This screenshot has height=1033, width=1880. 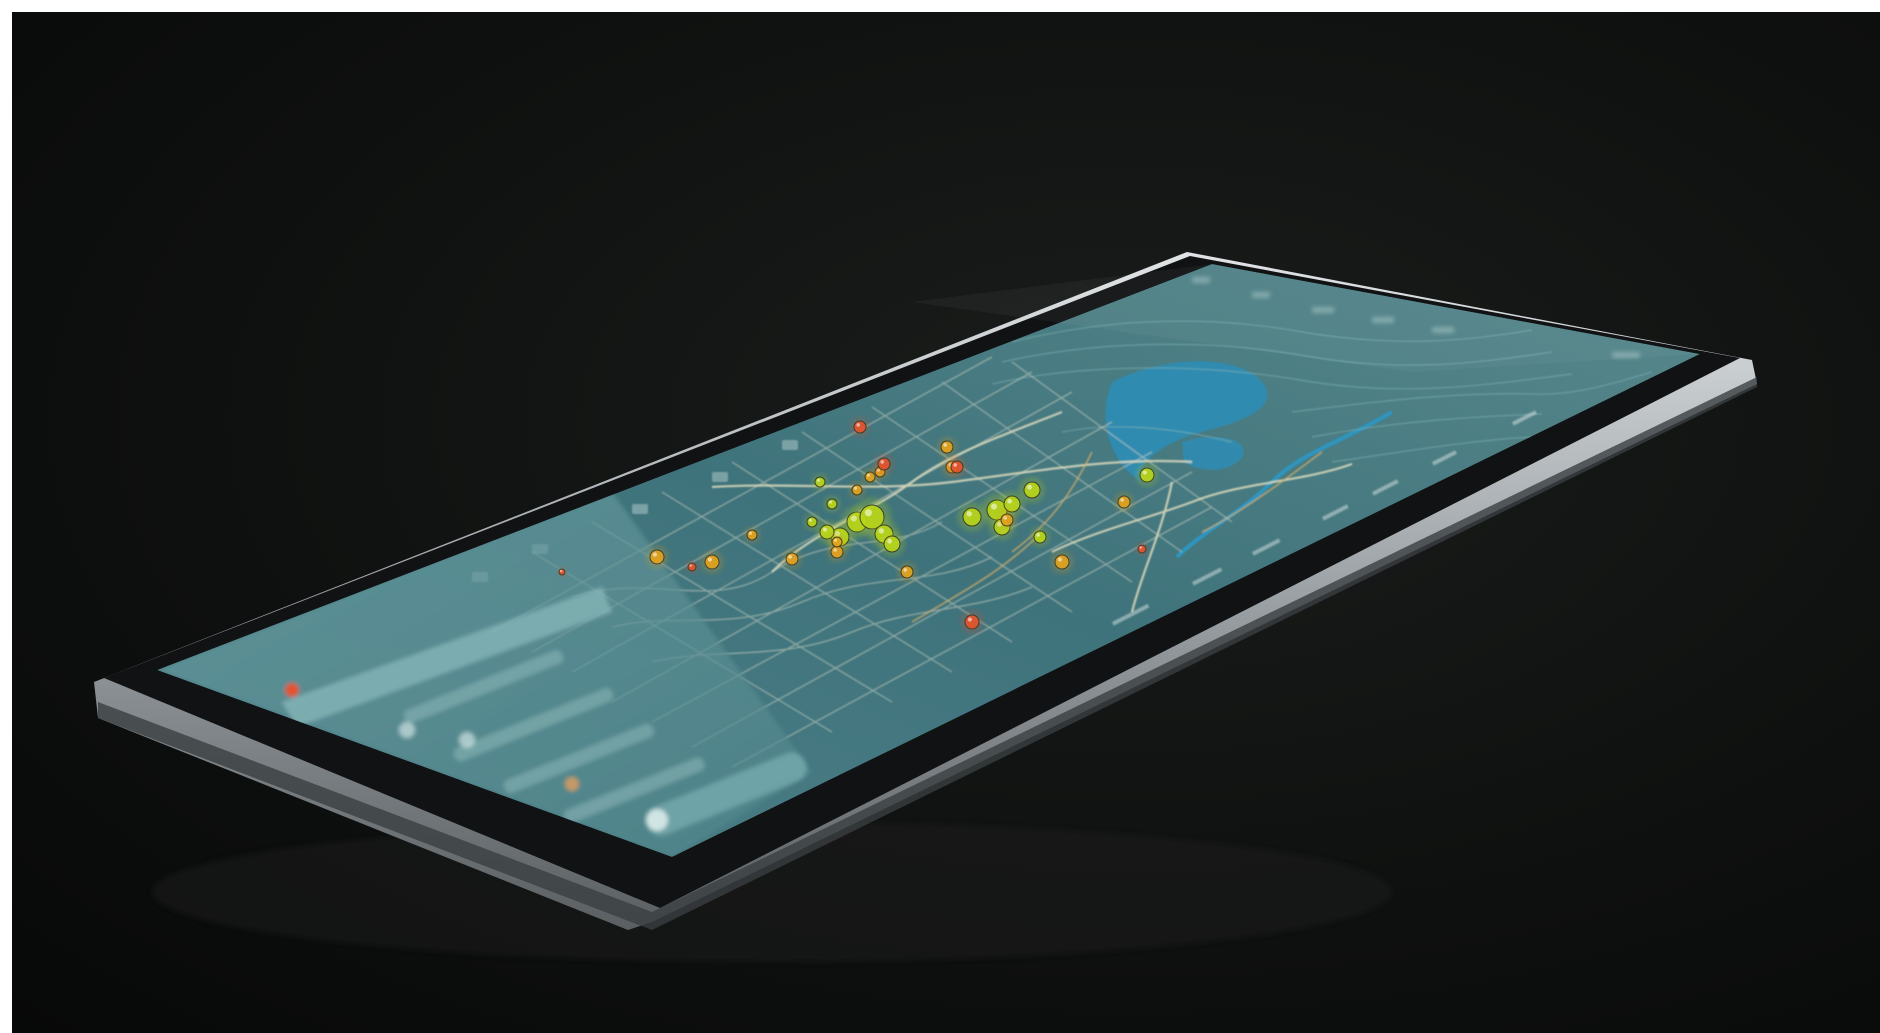 What do you see at coordinates (572, 784) in the screenshot?
I see `flag-icon` at bounding box center [572, 784].